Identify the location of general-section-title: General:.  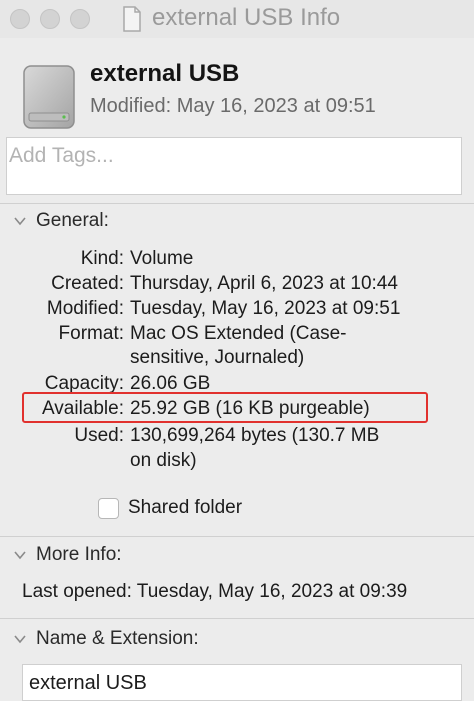
(72, 220).